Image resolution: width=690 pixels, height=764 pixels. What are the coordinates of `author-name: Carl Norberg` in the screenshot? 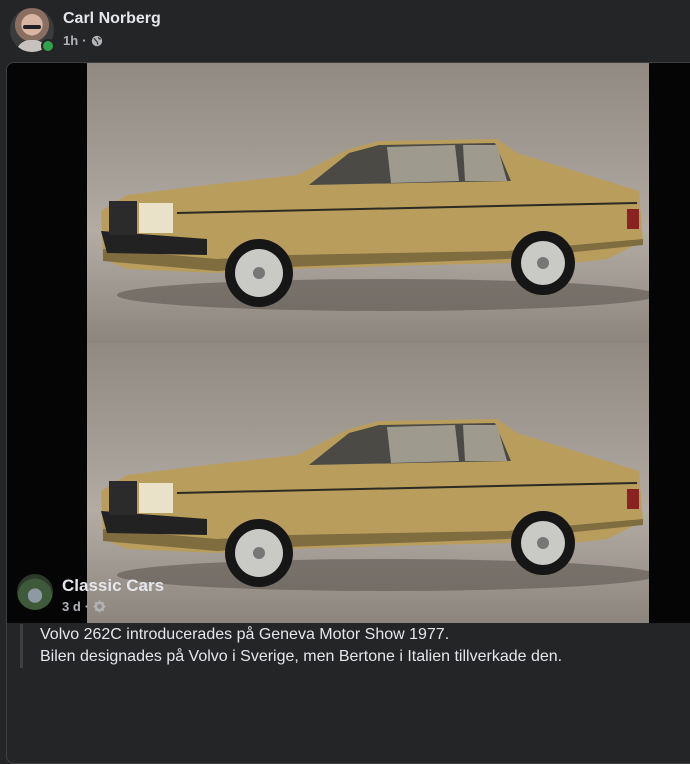 It's located at (112, 19).